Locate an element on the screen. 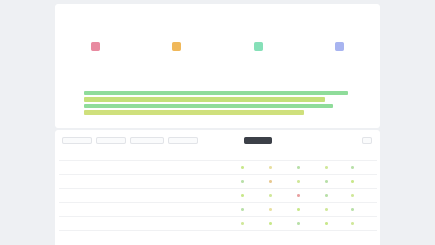 The image size is (435, 245). more-icon is located at coordinates (367, 140).